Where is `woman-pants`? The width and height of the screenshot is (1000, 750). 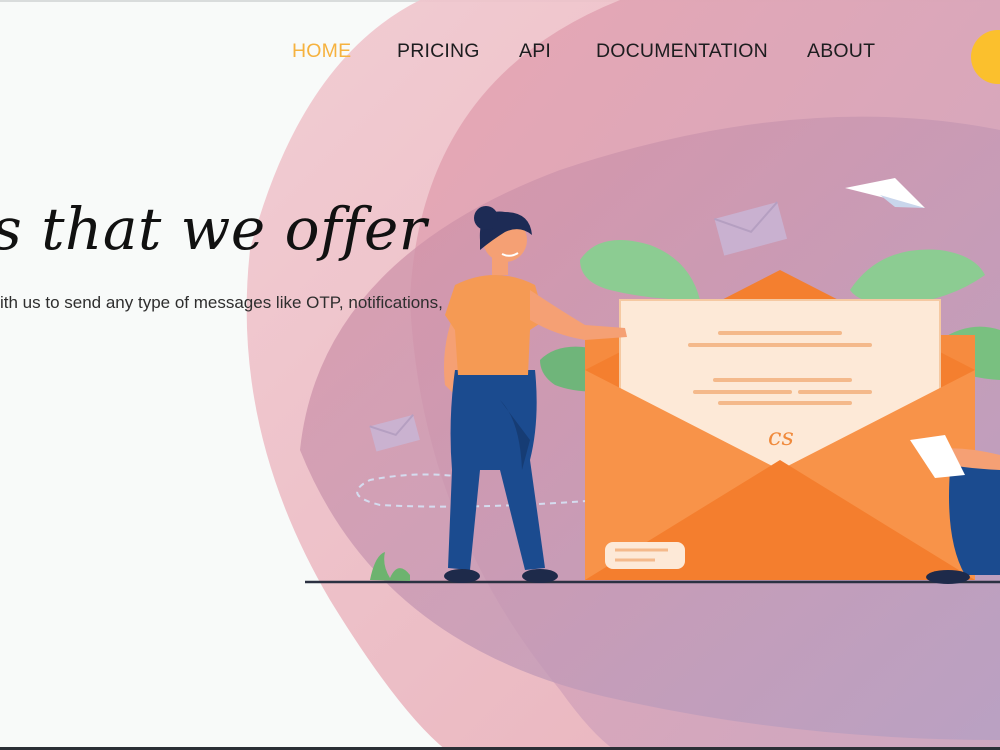
woman-pants is located at coordinates (496, 470).